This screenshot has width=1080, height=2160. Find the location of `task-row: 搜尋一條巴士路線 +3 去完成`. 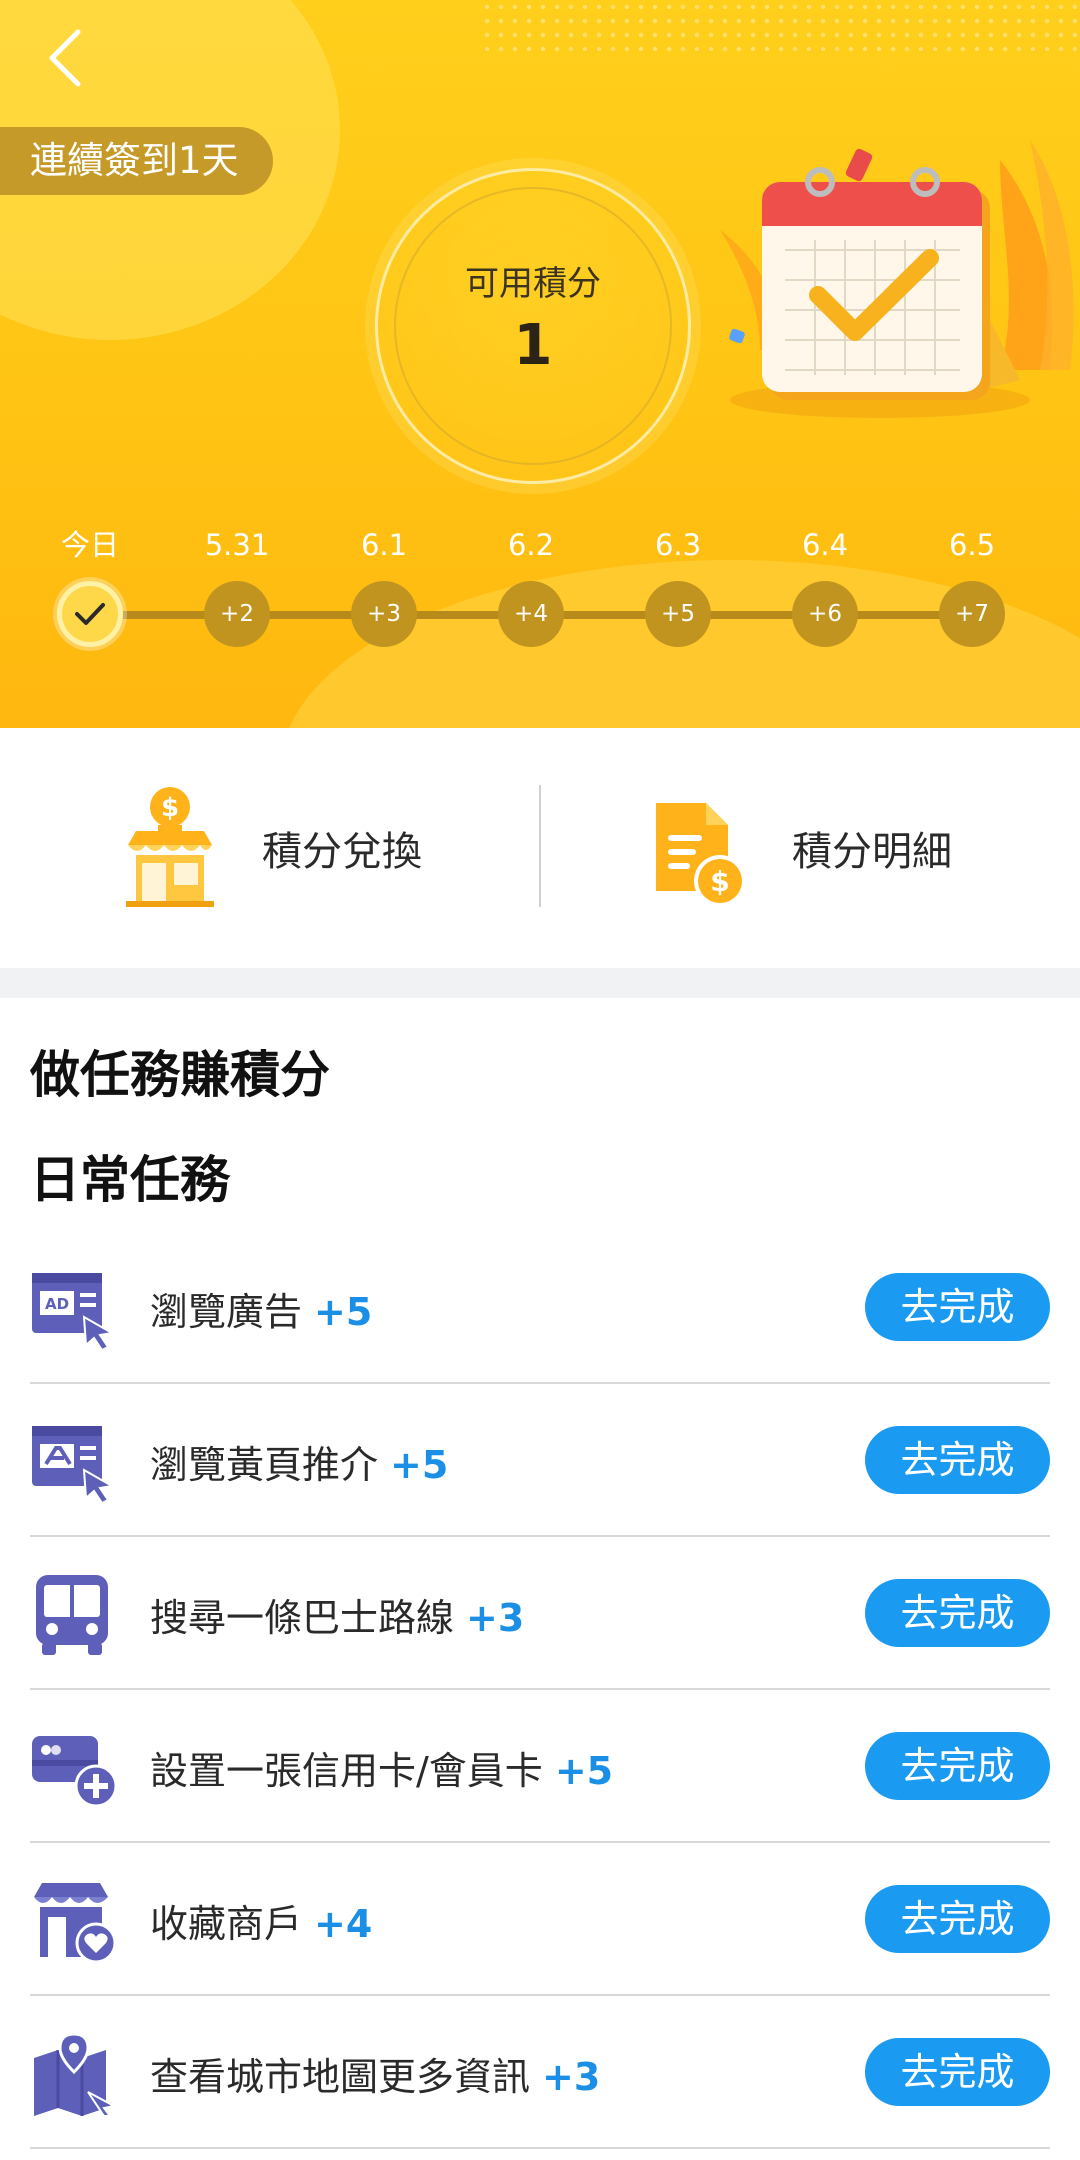

task-row: 搜尋一條巴士路線 +3 去完成 is located at coordinates (540, 1613).